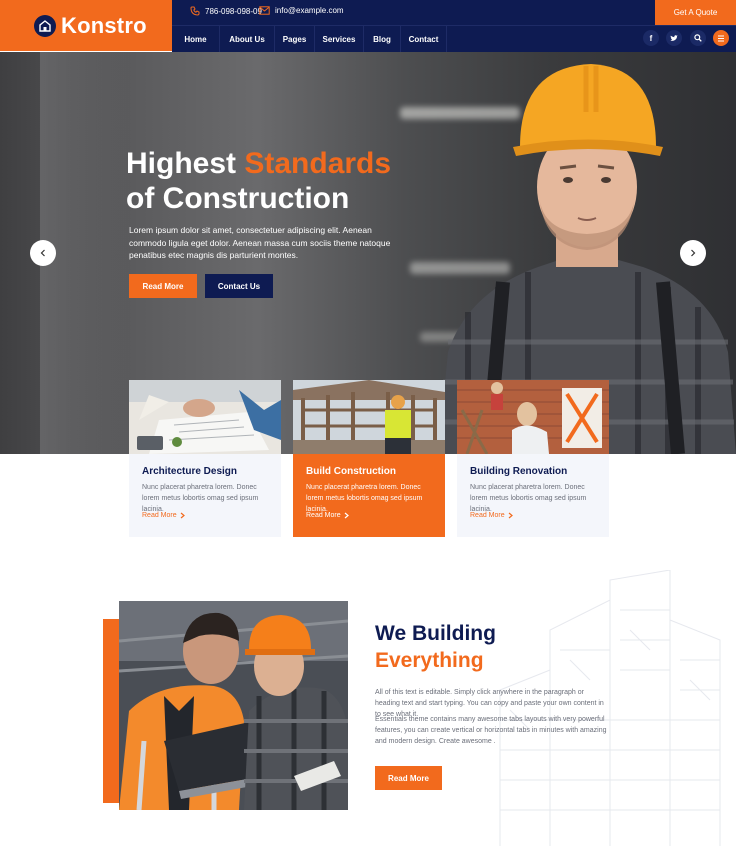 This screenshot has width=736, height=846. Describe the element at coordinates (205, 417) in the screenshot. I see `service-image-architecture` at that location.